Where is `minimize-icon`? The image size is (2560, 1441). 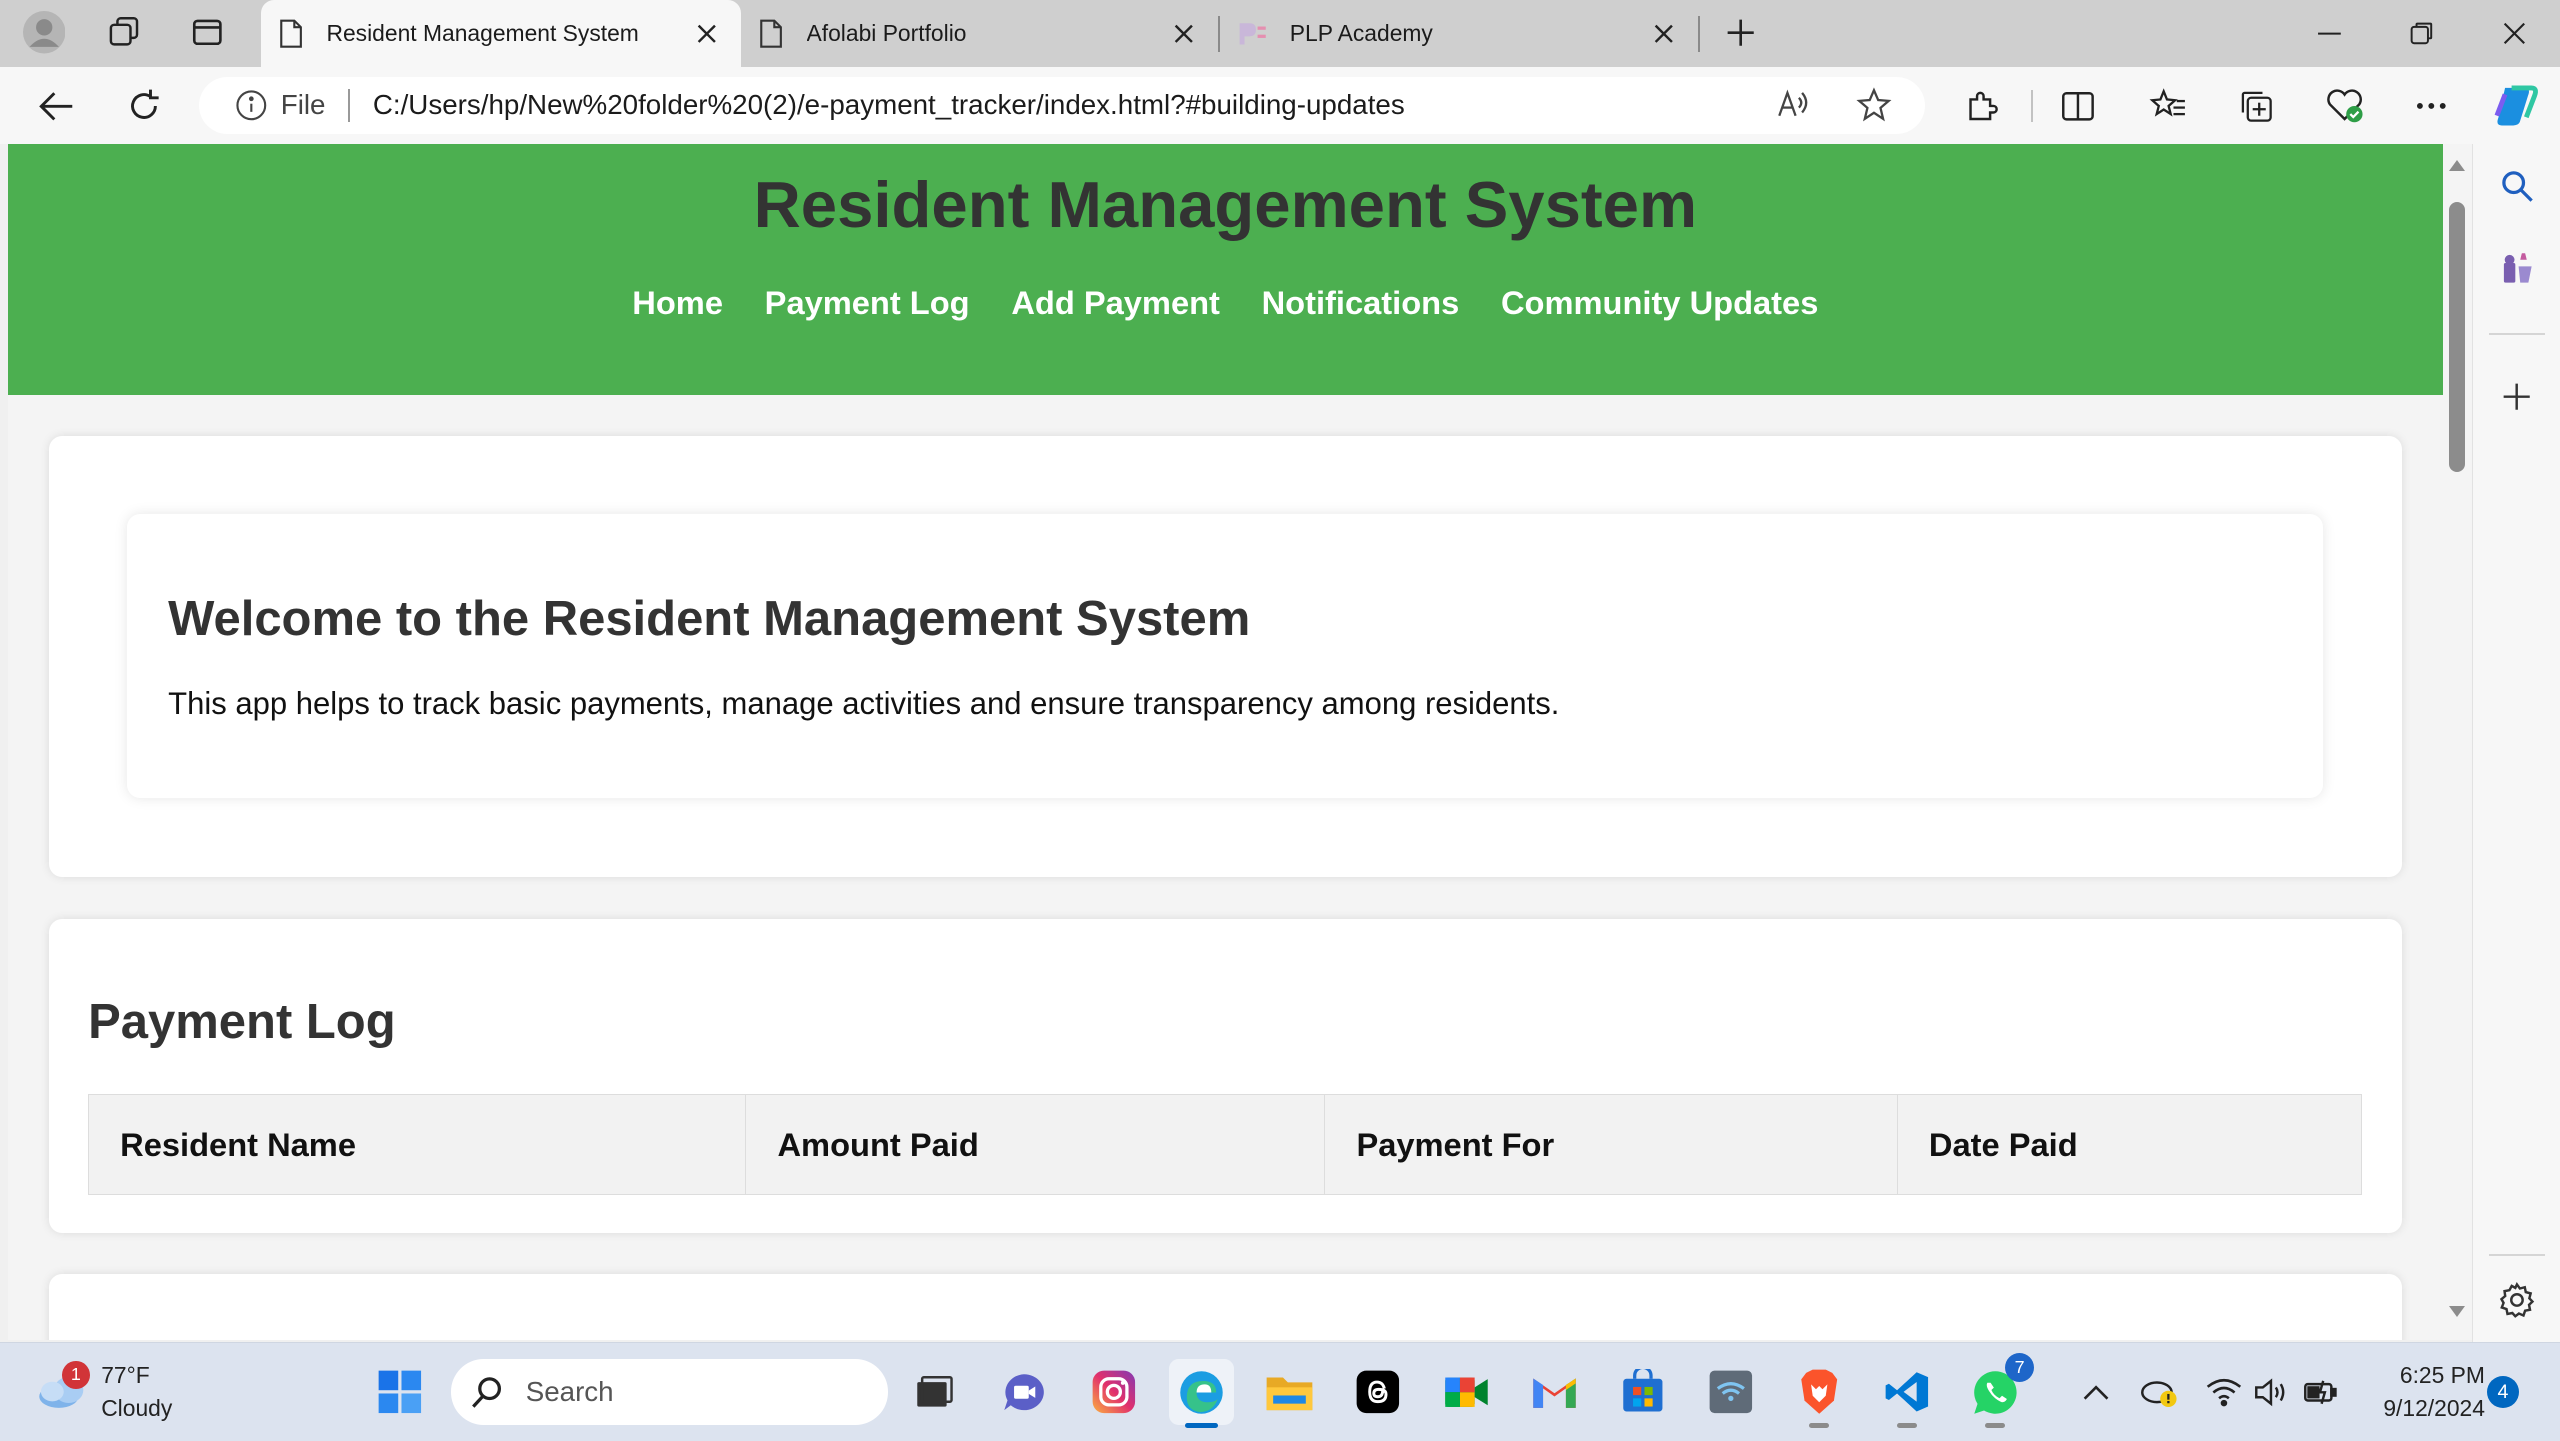
minimize-icon is located at coordinates (2329, 33).